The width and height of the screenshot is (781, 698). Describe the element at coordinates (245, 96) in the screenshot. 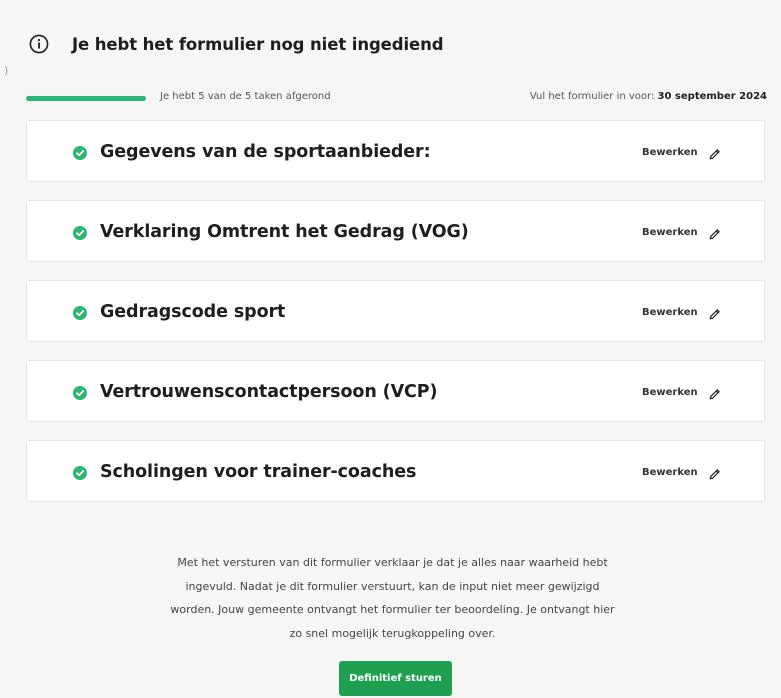

I see `progress-text: Je hebt 5 van de 5 taken afgerond` at that location.